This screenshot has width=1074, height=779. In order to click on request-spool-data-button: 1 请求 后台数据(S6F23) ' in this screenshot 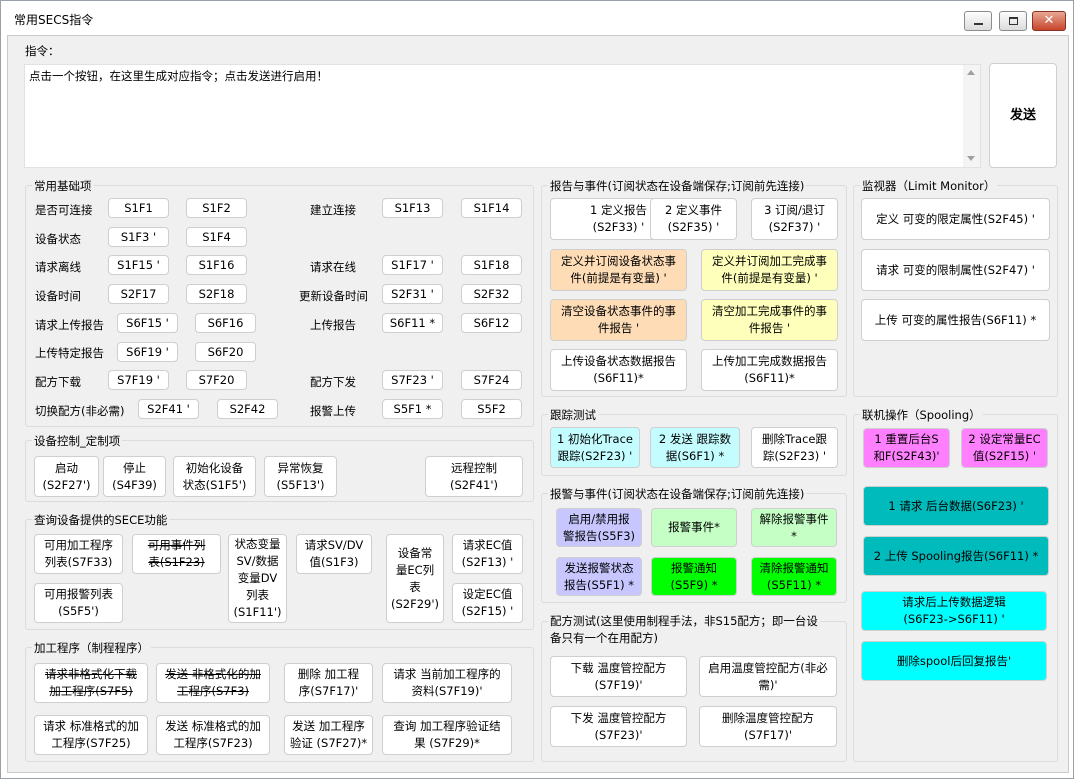, I will do `click(956, 506)`.